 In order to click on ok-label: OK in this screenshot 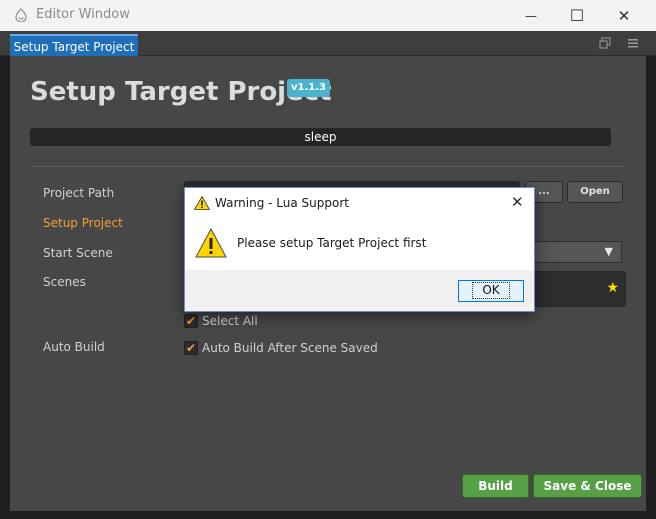, I will do `click(491, 290)`.